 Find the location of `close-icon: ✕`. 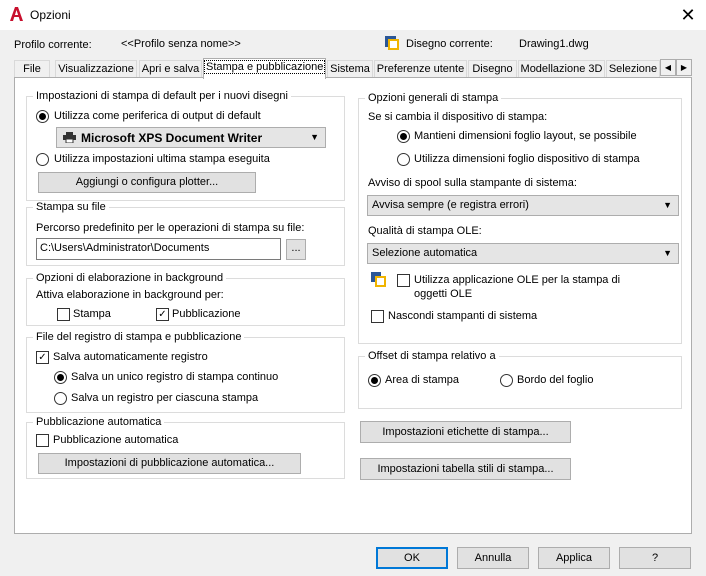

close-icon: ✕ is located at coordinates (688, 15).